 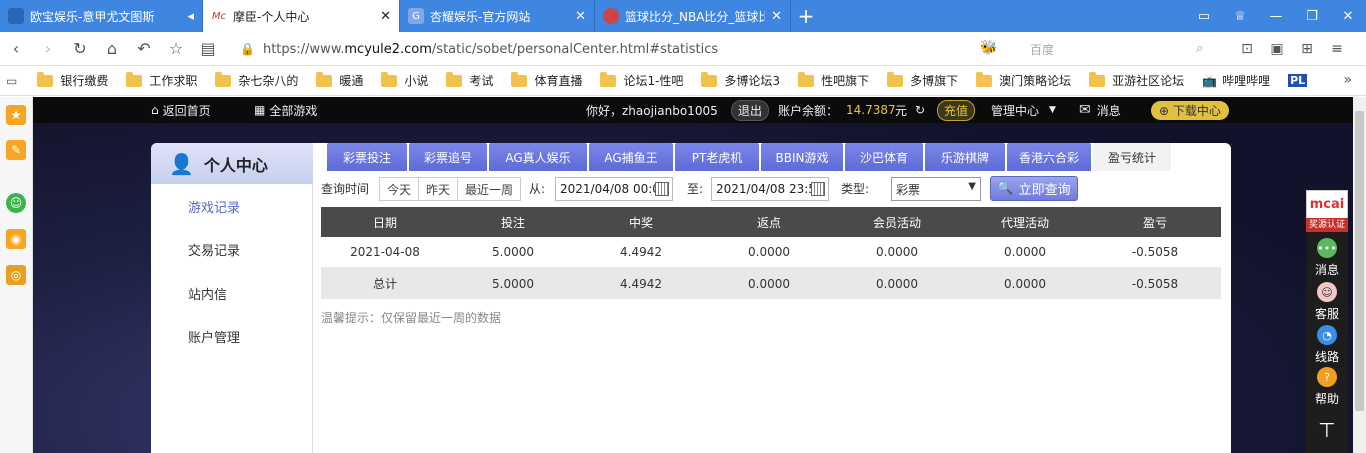 I want to click on browser-tab: 篮球比分_NBA比分_篮球比 ✕, so click(x=693, y=16).